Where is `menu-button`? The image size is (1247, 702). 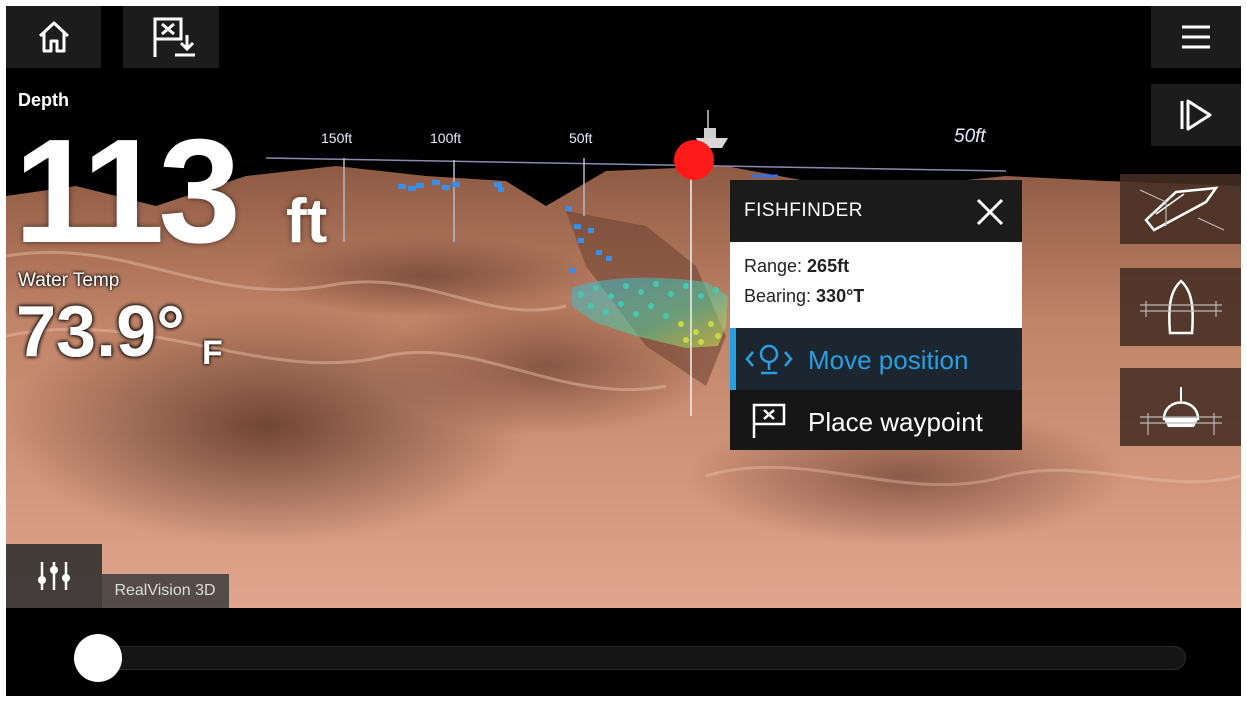 menu-button is located at coordinates (1196, 37).